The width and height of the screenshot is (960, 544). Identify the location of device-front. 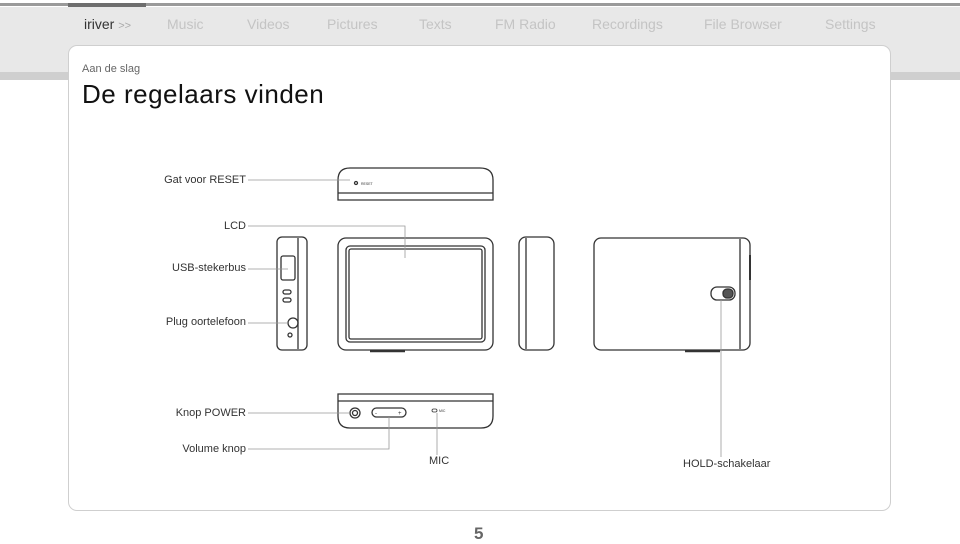
(415, 295).